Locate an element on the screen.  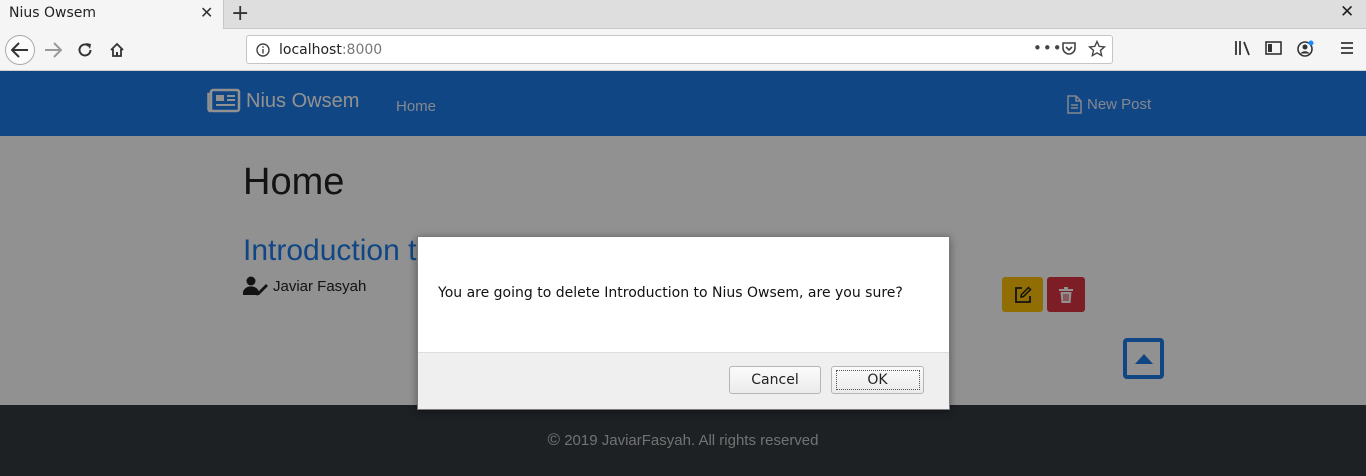
page-actions-icon: ••• is located at coordinates (1048, 48).